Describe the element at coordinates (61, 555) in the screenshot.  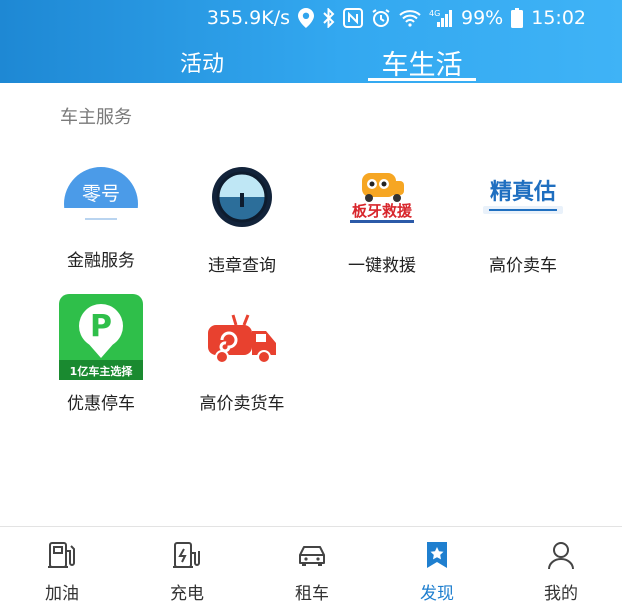
I see `fuel-pump-icon` at that location.